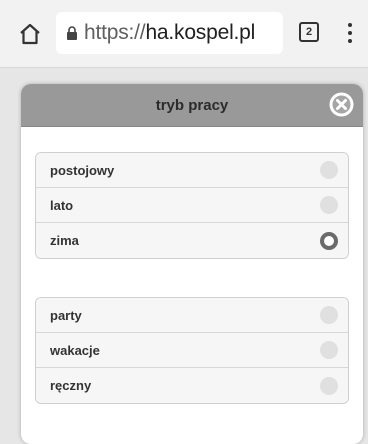 The image size is (368, 444). I want to click on tab-switcher-button: 2, so click(309, 32).